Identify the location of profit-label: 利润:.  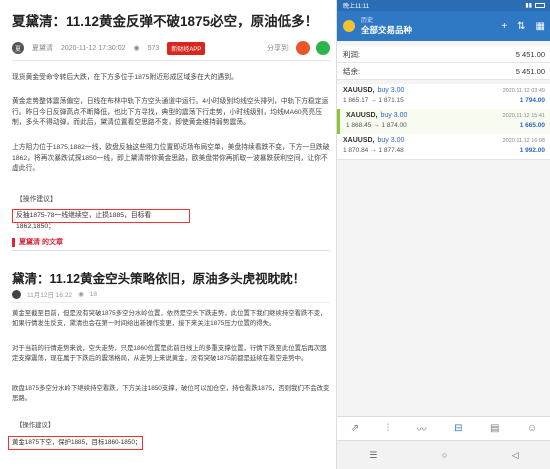
(352, 54).